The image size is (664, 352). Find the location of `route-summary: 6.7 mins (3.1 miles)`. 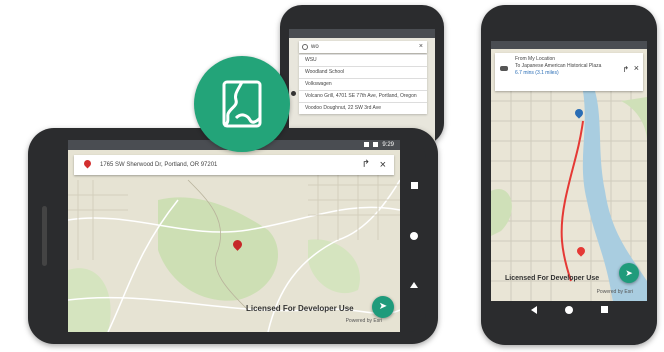

route-summary: 6.7 mins (3.1 miles) is located at coordinates (537, 73).